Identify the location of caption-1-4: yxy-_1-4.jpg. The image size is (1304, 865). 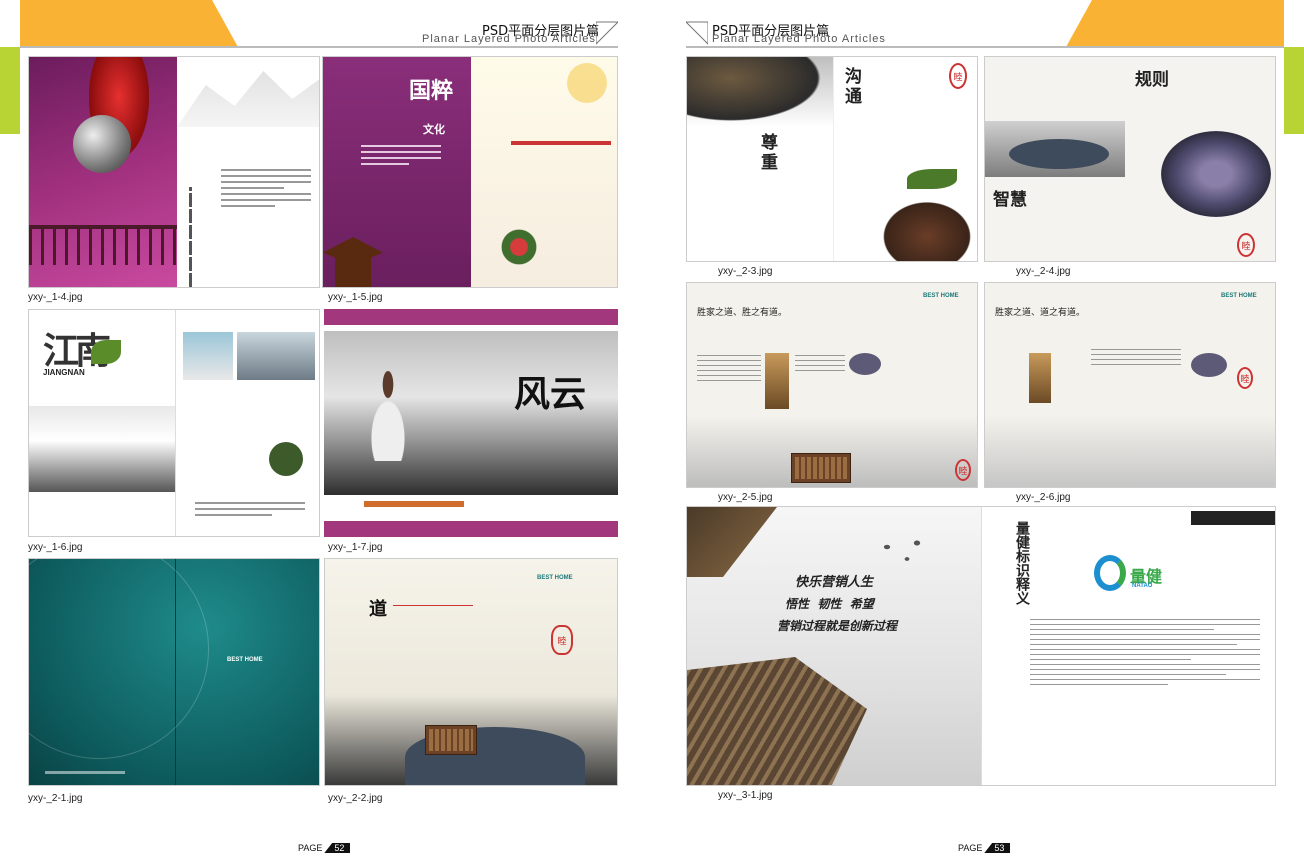
(55, 297).